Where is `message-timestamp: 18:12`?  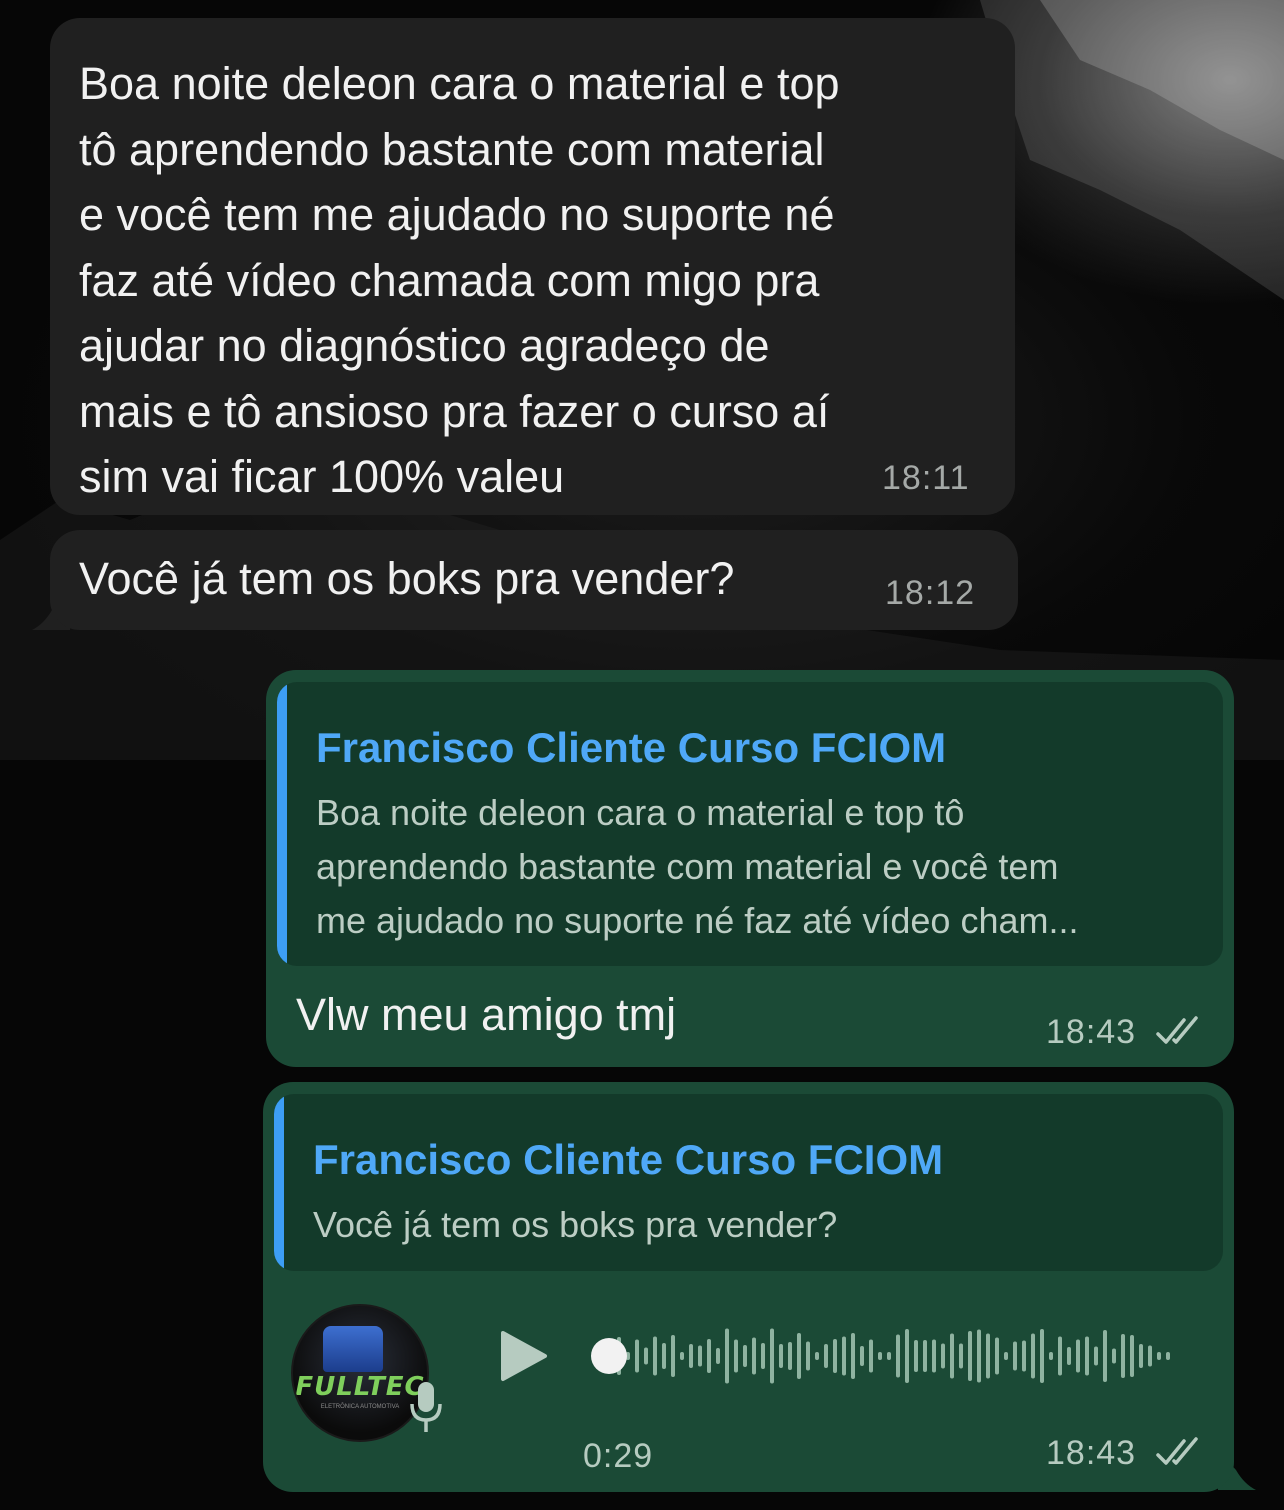 message-timestamp: 18:12 is located at coordinates (930, 593).